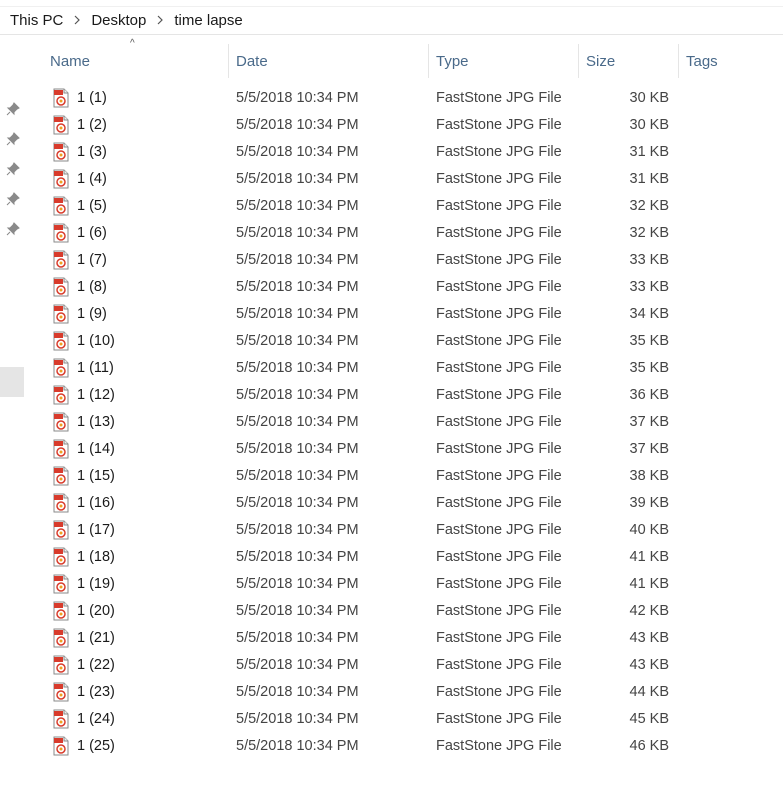 The width and height of the screenshot is (783, 785). Describe the element at coordinates (92, 233) in the screenshot. I see `file-name: 1 (6)` at that location.